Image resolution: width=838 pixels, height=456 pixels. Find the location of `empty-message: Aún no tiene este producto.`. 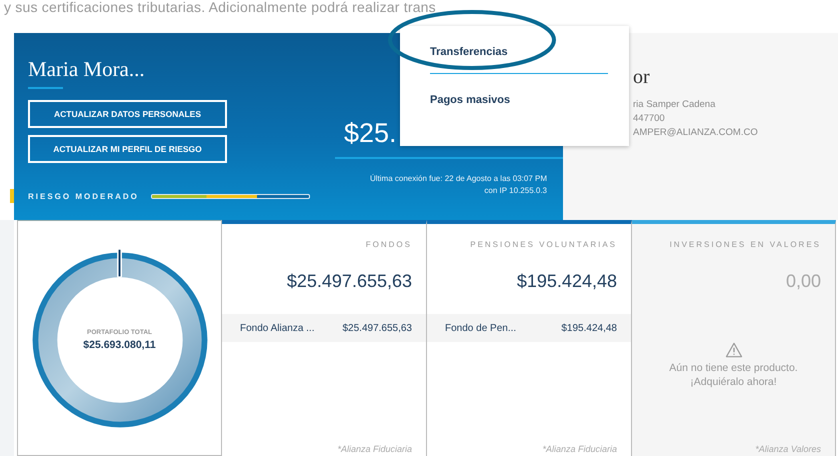

empty-message: Aún no tiene este producto. is located at coordinates (733, 368).